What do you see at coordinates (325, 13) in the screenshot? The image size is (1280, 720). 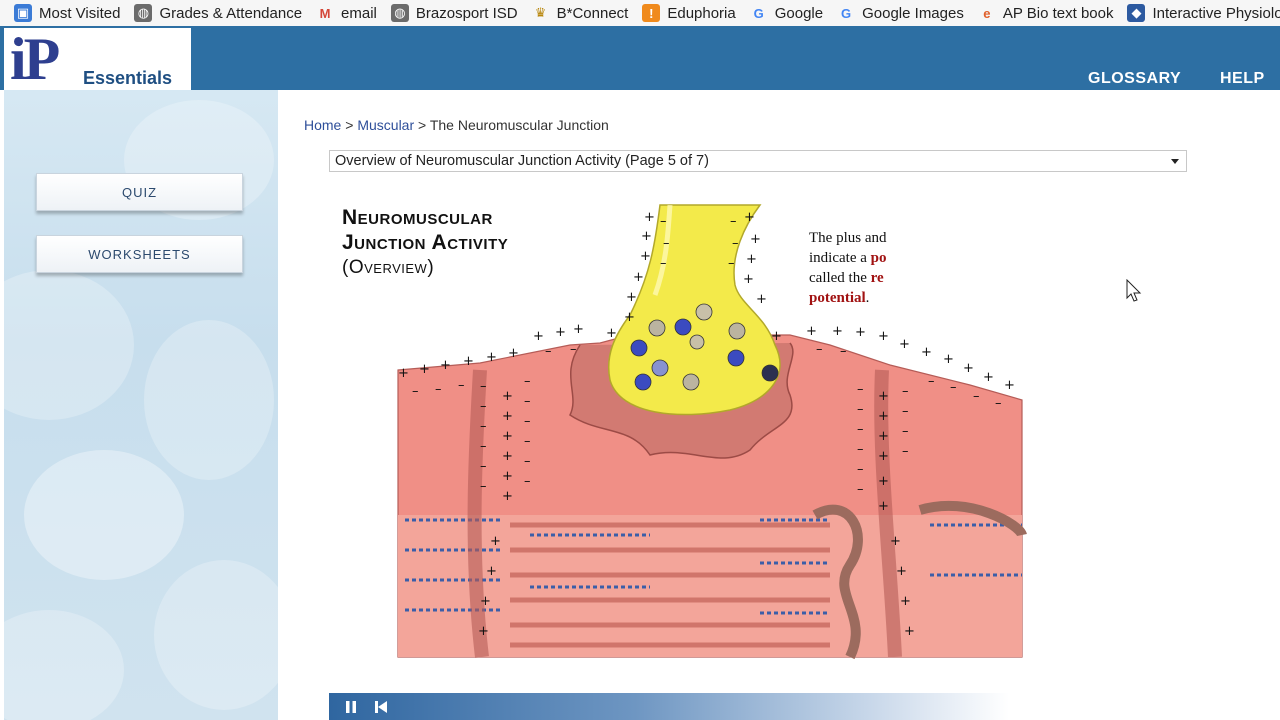 I see `gmail-icon: M` at bounding box center [325, 13].